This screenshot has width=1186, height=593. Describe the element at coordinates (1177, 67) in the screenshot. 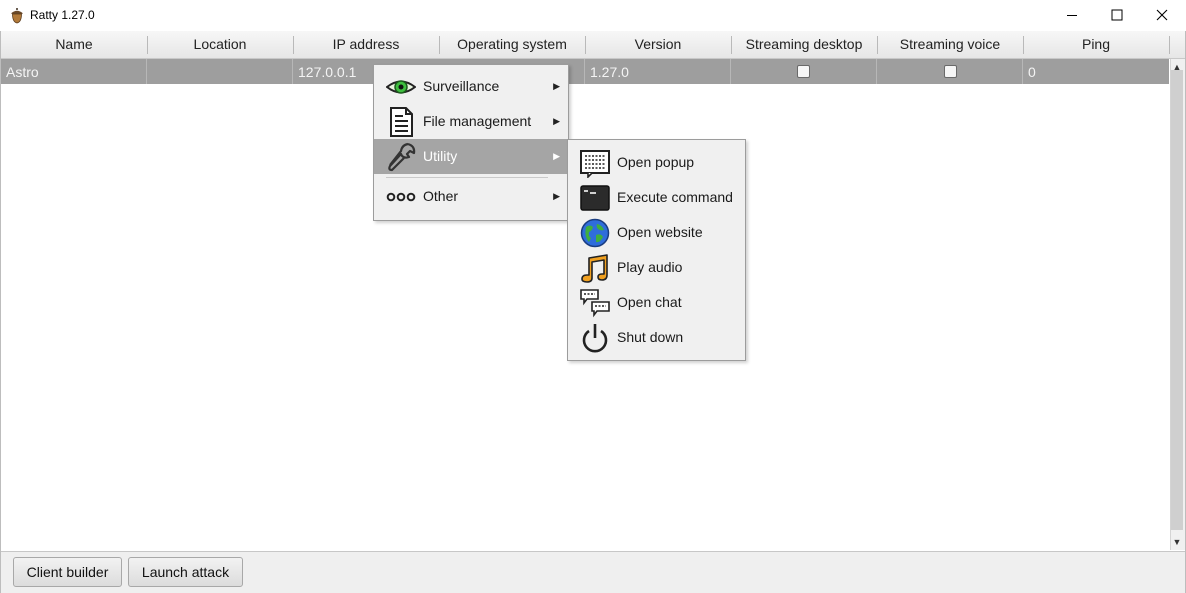

I see `scroll-up-icon: ▲` at that location.